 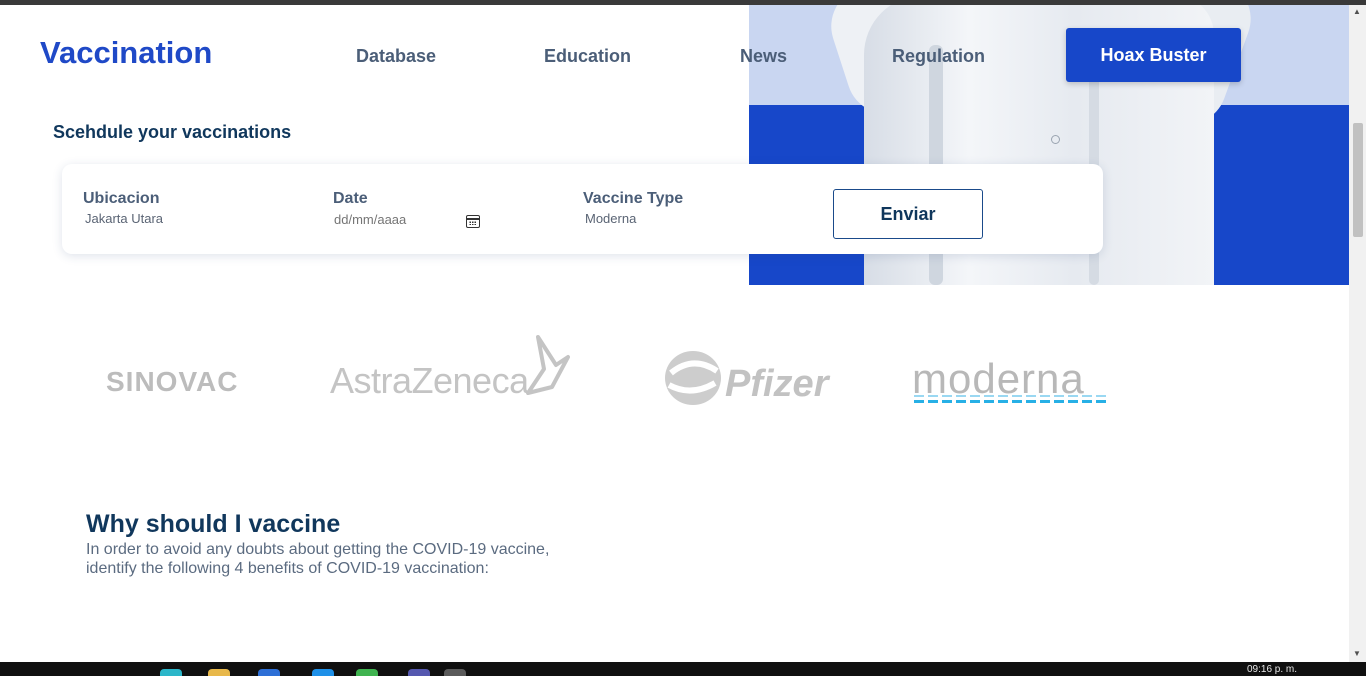 I want to click on astrazeneca-logo: AstraZeneca, so click(x=429, y=380).